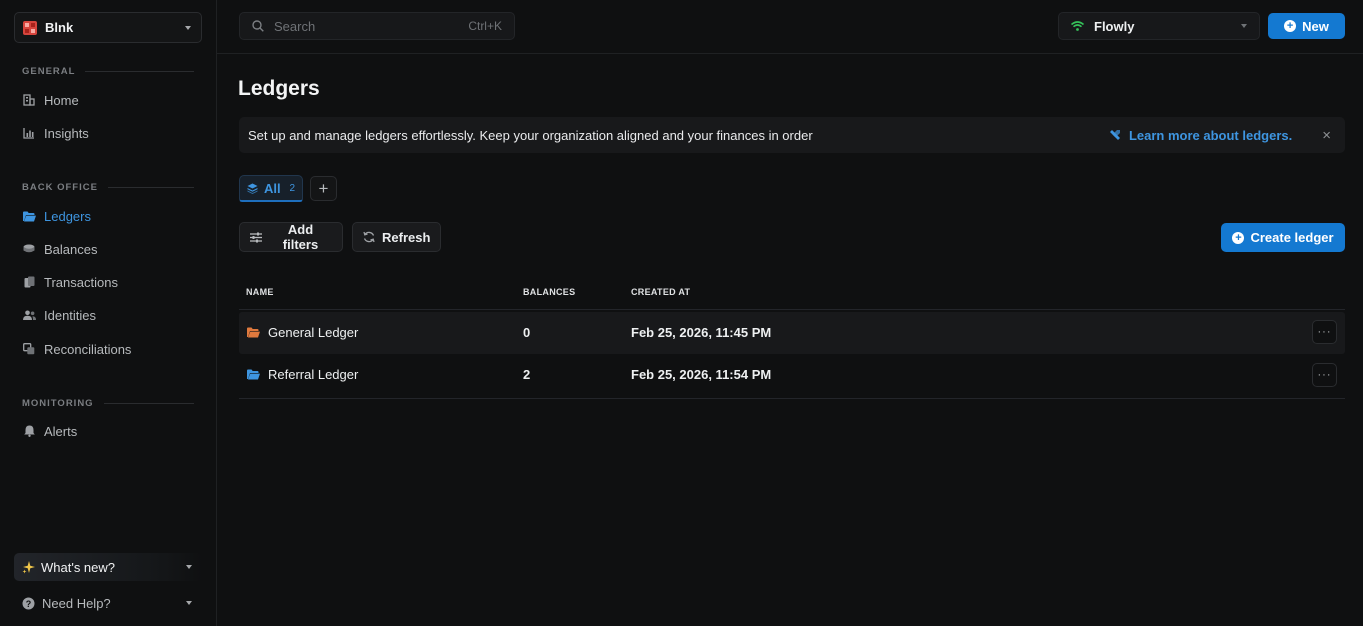  Describe the element at coordinates (61, 100) in the screenshot. I see `sidebar-item-label: Home` at that location.